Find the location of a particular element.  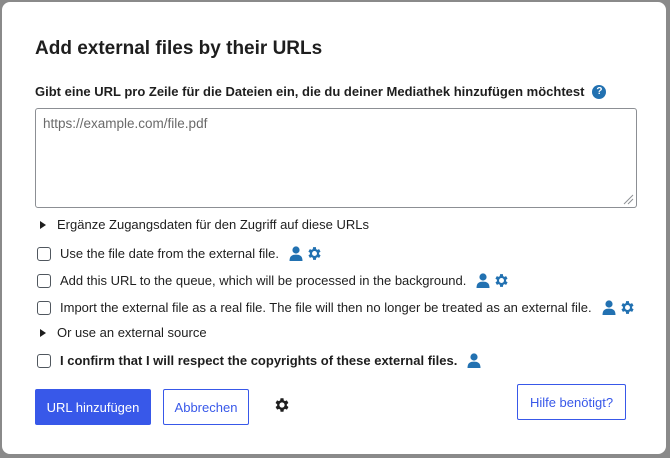

external-source-toggle: Or use an external source is located at coordinates (122, 332).